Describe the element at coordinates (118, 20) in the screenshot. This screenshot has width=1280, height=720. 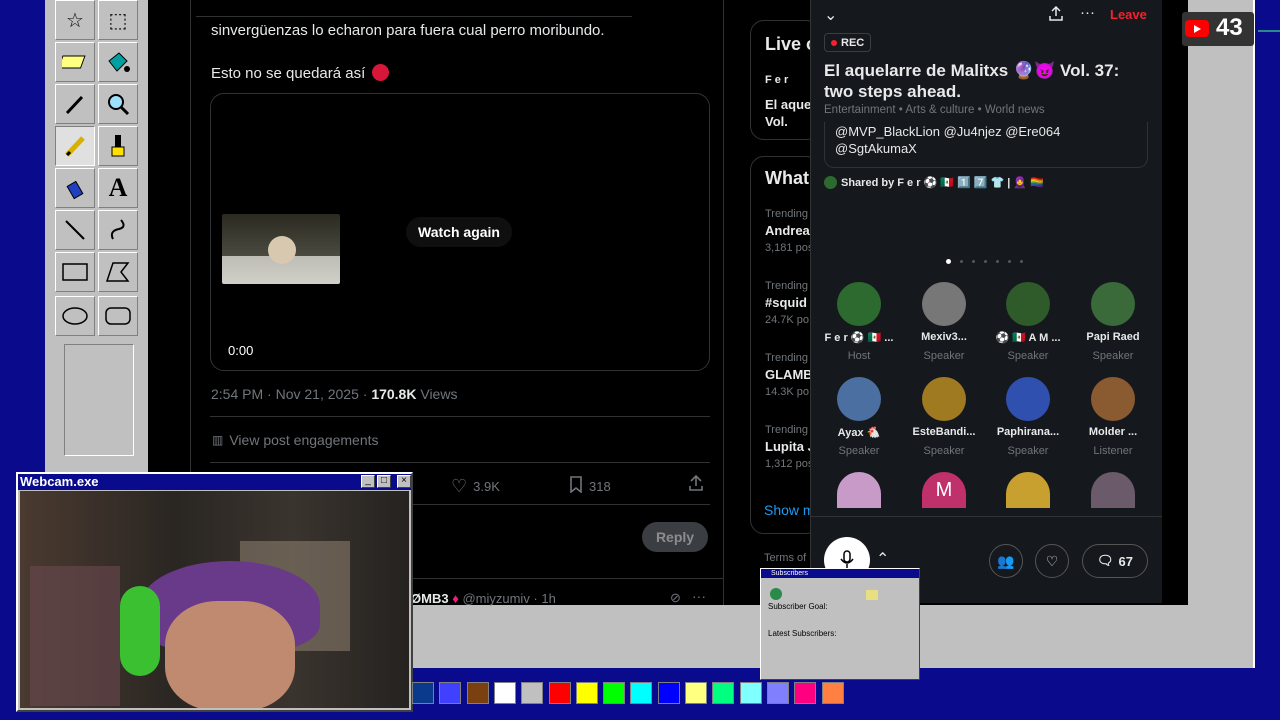
I see `rect-select-icon: ⬚` at that location.